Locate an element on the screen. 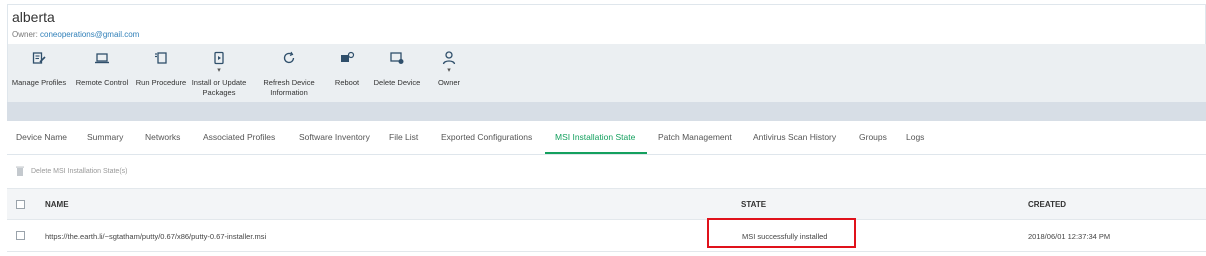 The image size is (1206, 256). tab-exported-configurations: Exported Configurations is located at coordinates (486, 137).